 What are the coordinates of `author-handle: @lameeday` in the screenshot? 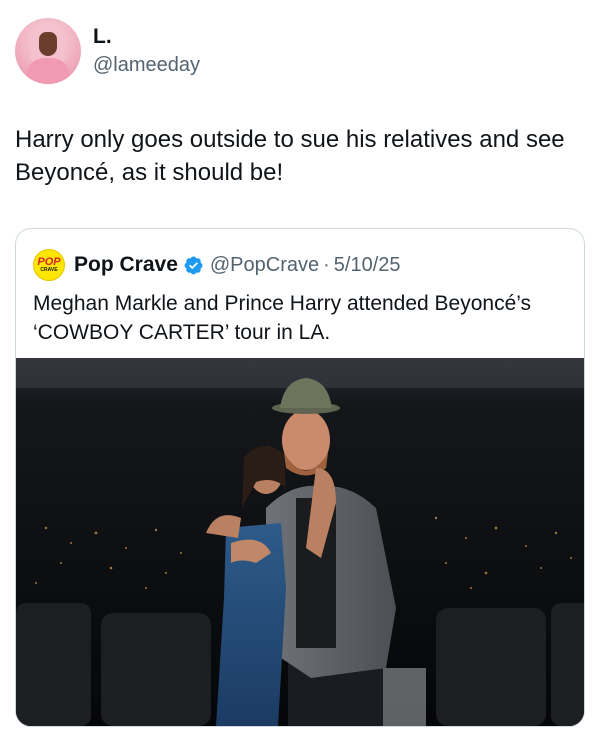 It's located at (146, 65).